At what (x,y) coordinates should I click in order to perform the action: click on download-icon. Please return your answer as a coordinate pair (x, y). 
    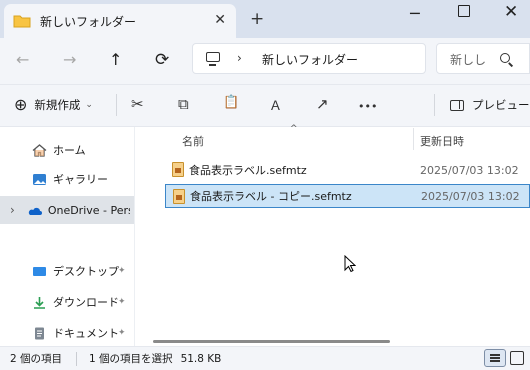
    Looking at the image, I should click on (39, 302).